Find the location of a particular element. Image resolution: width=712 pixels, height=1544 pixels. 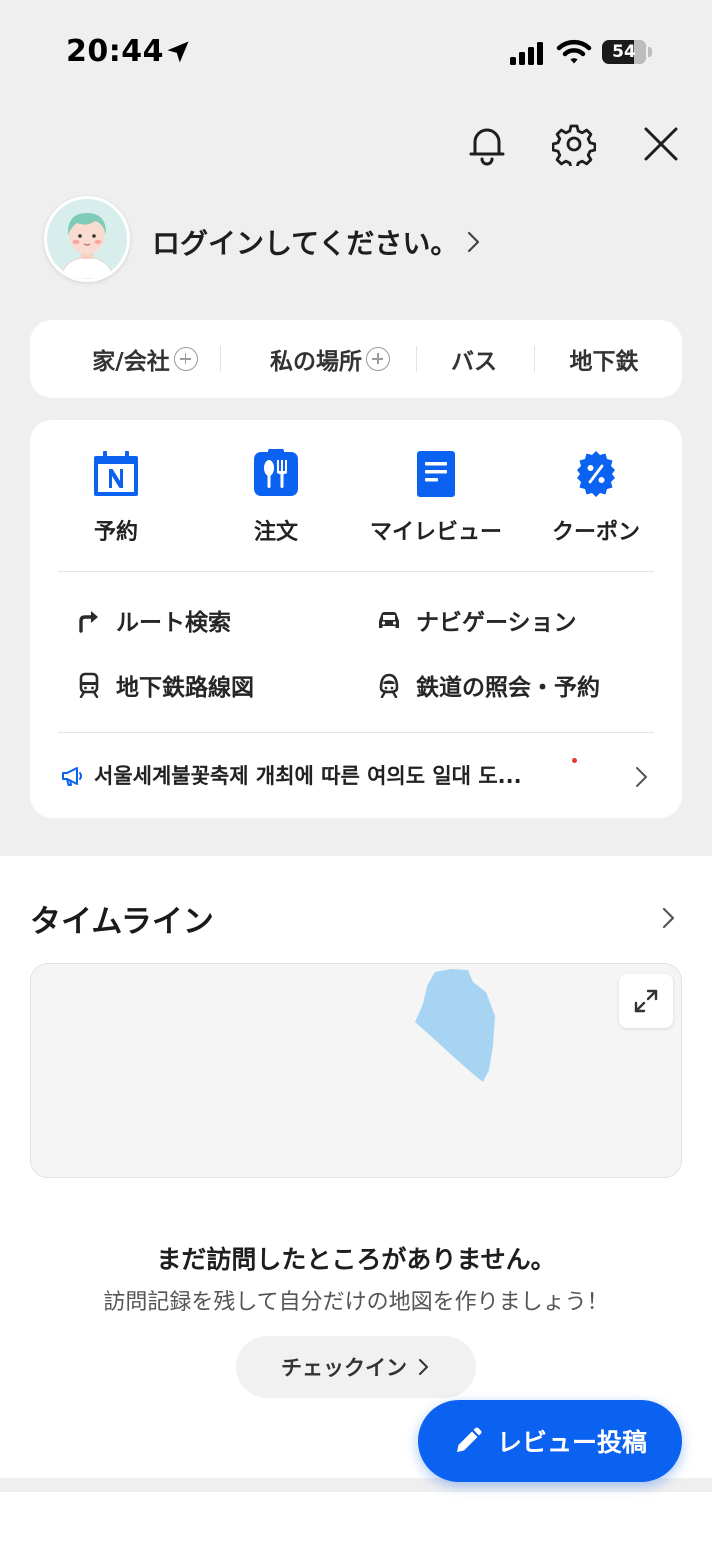

place-label: 家/会社 is located at coordinates (131, 362).